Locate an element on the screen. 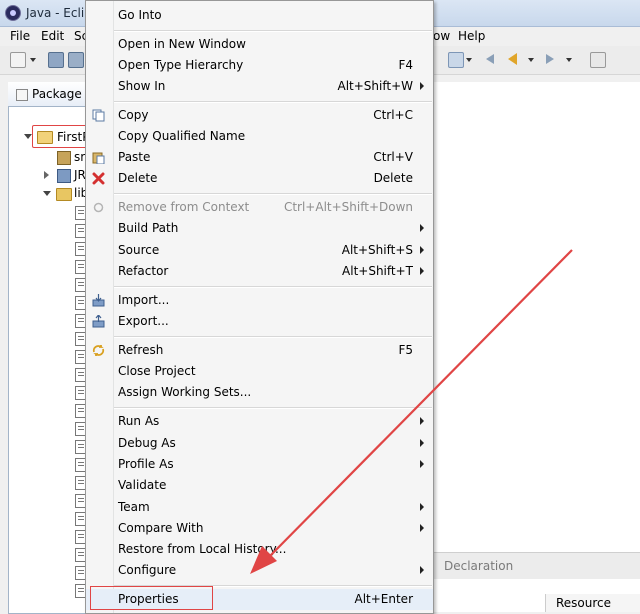 The image size is (640, 614). resource-column-header: Resource is located at coordinates (592, 603).